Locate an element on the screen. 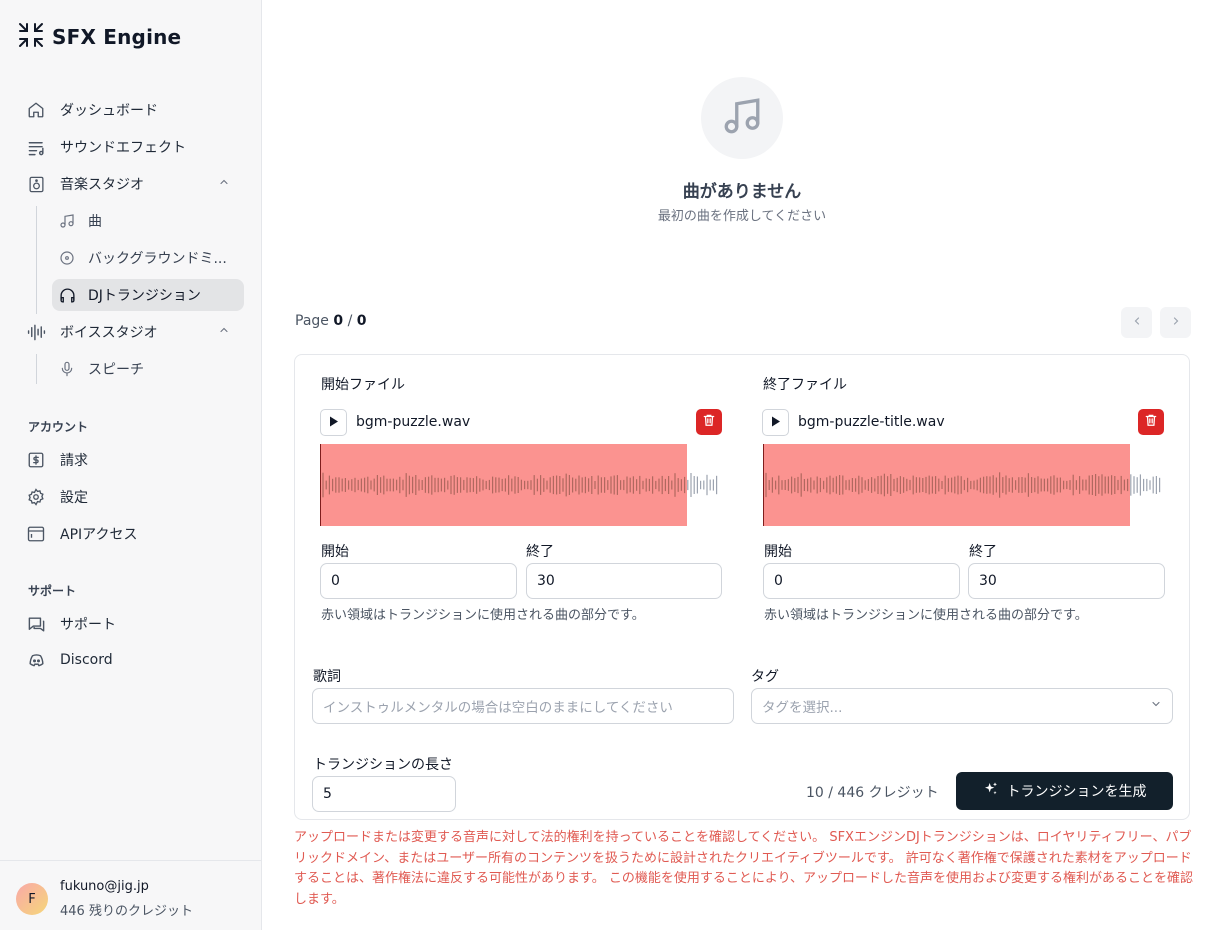 This screenshot has height=930, width=1220. page-current: 0 is located at coordinates (338, 321).